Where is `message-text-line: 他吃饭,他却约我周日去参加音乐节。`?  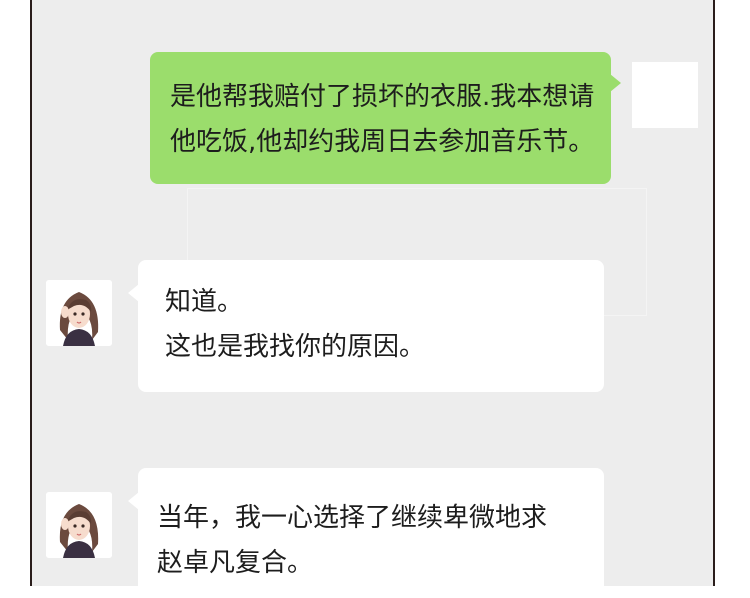 message-text-line: 他吃饭,他却约我周日去参加音乐节。 is located at coordinates (382, 142).